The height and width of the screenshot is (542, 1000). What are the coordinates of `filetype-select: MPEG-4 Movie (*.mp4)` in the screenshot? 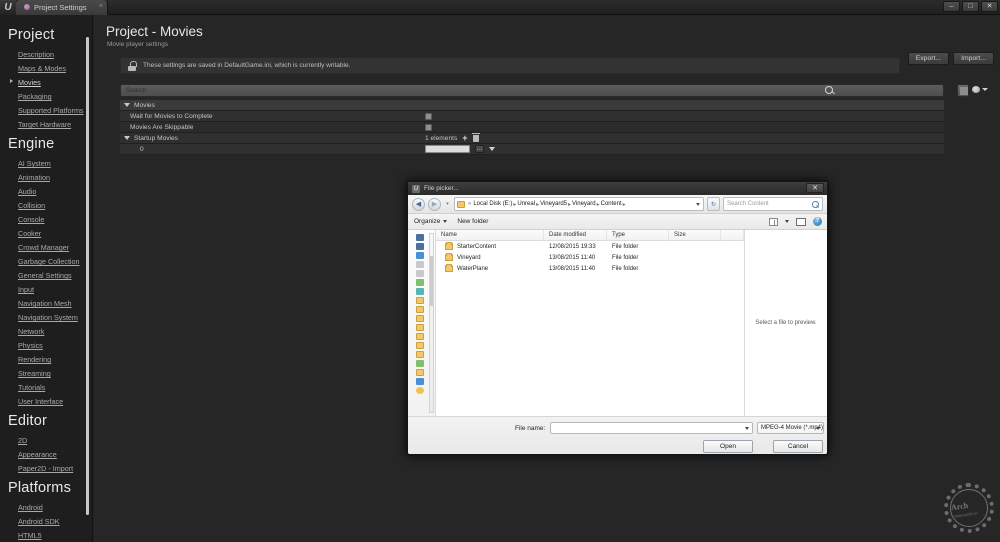 It's located at (790, 428).